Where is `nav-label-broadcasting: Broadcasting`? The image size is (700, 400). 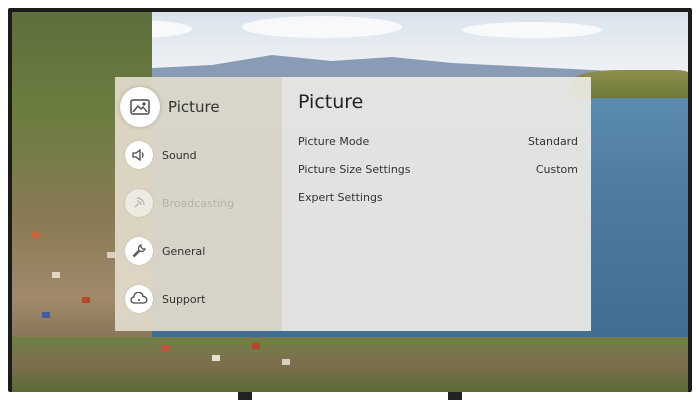 nav-label-broadcasting: Broadcasting is located at coordinates (198, 203).